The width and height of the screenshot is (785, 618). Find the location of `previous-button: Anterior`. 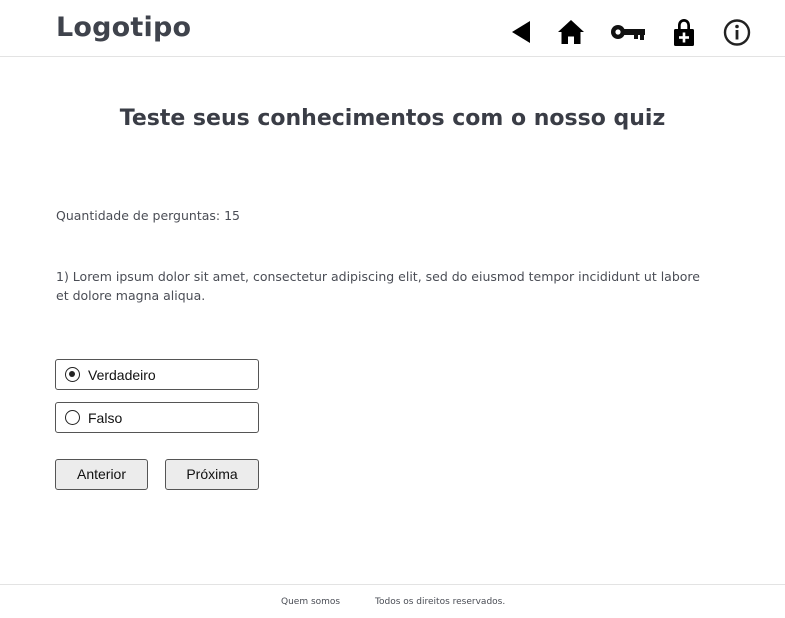

previous-button: Anterior is located at coordinates (101, 474).